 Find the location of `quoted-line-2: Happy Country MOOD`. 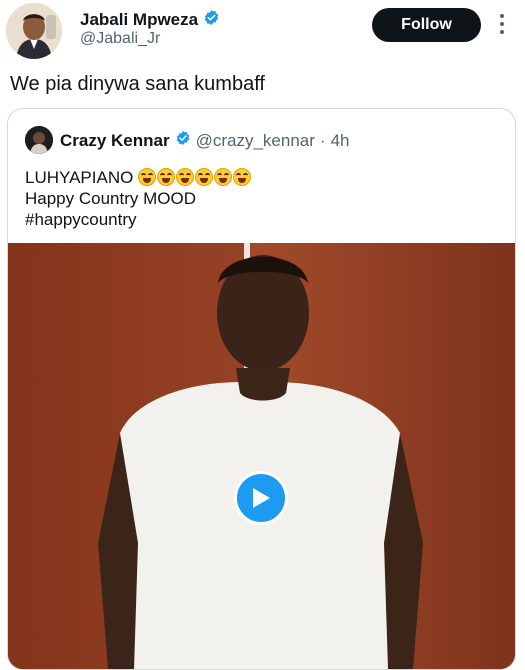

quoted-line-2: Happy Country MOOD is located at coordinates (110, 198).